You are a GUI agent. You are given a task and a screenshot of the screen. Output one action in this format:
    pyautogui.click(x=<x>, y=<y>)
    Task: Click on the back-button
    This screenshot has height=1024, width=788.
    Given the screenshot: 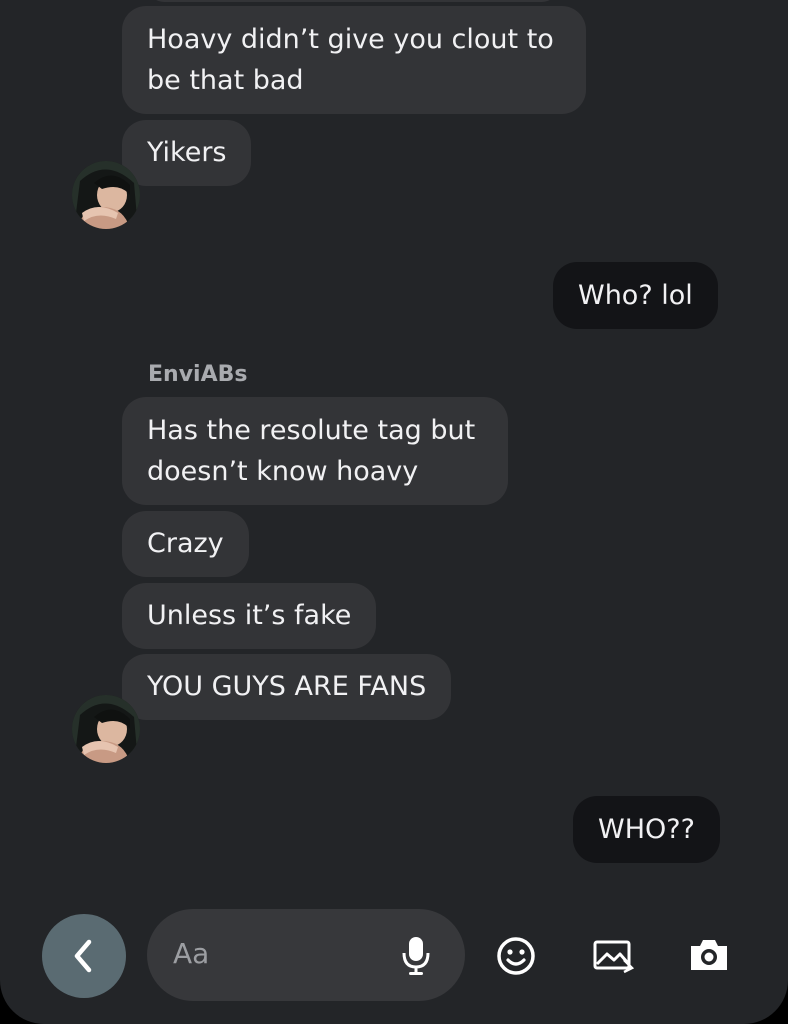 What is the action you would take?
    pyautogui.click(x=84, y=956)
    